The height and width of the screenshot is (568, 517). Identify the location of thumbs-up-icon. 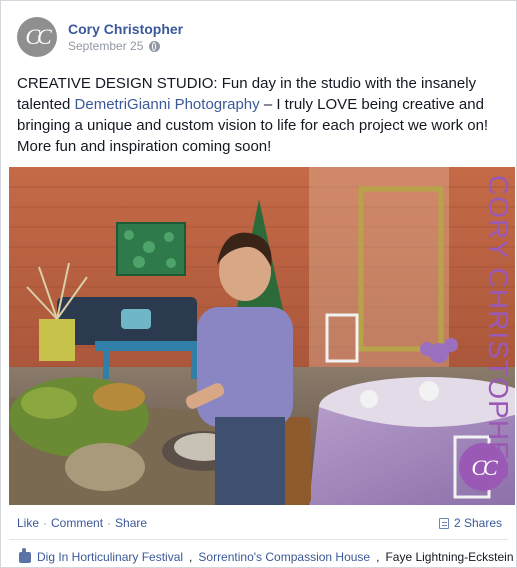
(25, 555).